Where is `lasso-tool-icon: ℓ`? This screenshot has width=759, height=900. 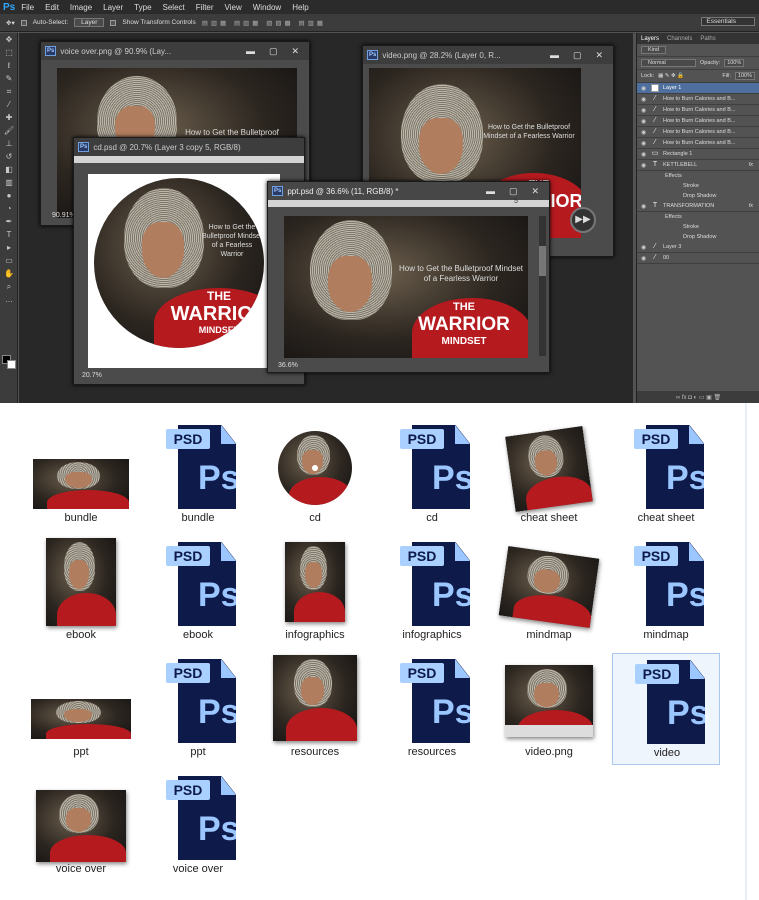
lasso-tool-icon: ℓ is located at coordinates (9, 65).